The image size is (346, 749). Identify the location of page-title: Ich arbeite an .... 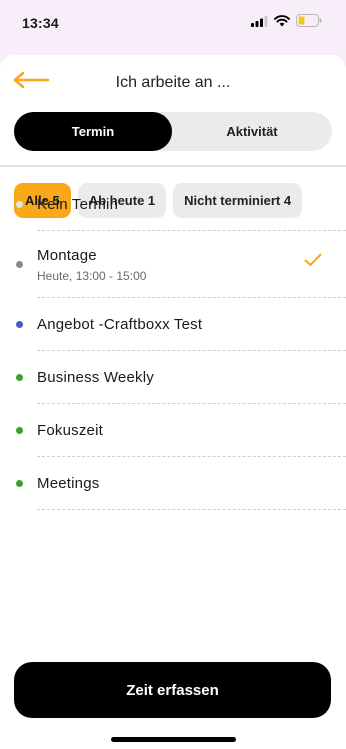
(173, 82).